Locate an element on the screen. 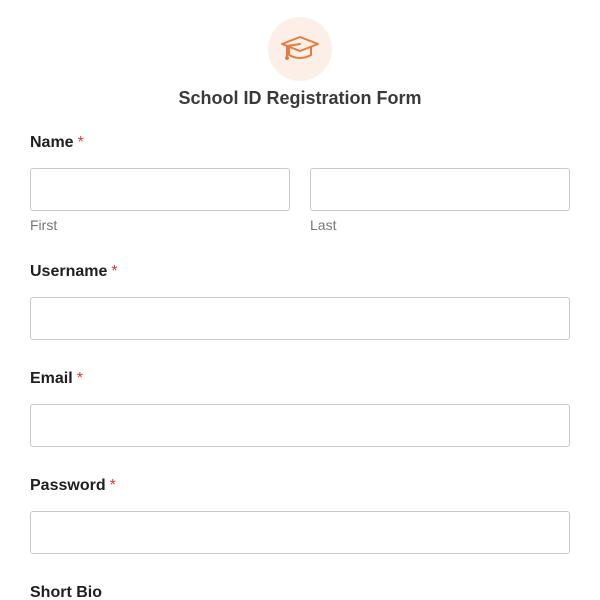 The width and height of the screenshot is (600, 600). username-label-text: Username is located at coordinates (69, 271).